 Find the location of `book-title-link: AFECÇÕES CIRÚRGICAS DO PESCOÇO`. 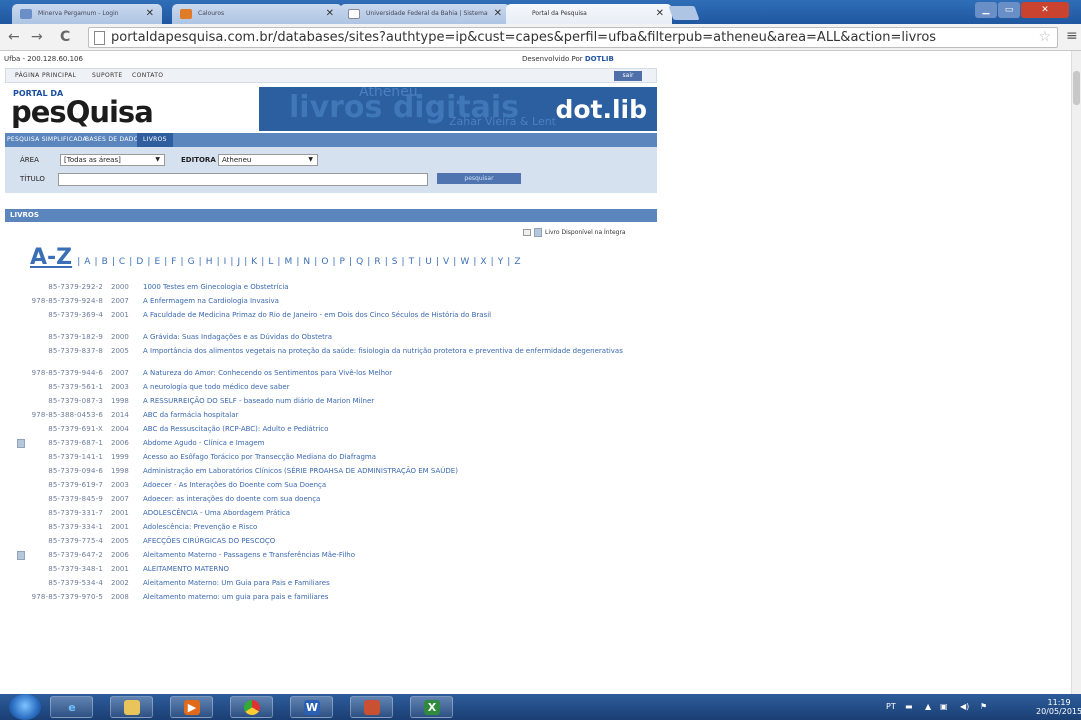

book-title-link: AFECÇÕES CIRÚRGICAS DO PESCOÇO is located at coordinates (388, 541).